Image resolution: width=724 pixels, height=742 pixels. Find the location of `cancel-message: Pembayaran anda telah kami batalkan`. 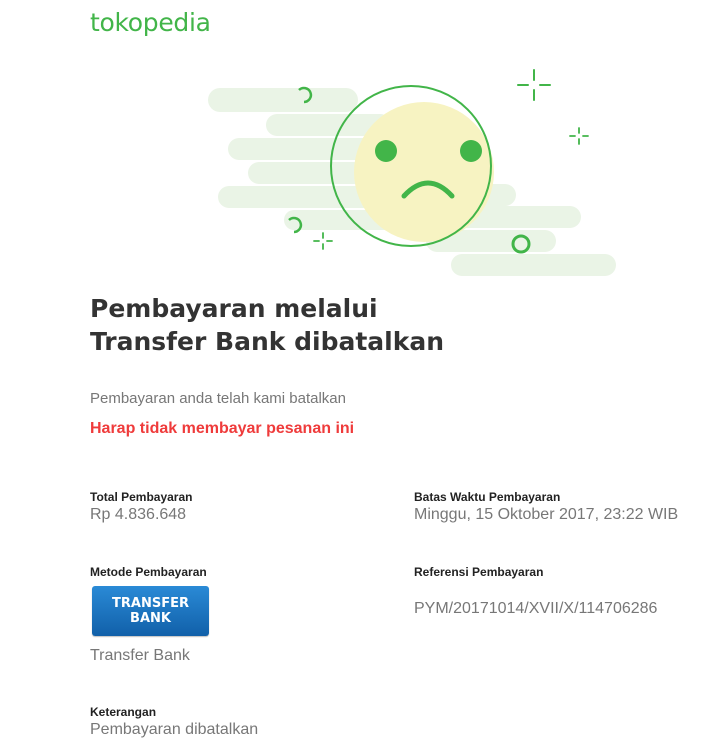

cancel-message: Pembayaran anda telah kami batalkan is located at coordinates (218, 398).